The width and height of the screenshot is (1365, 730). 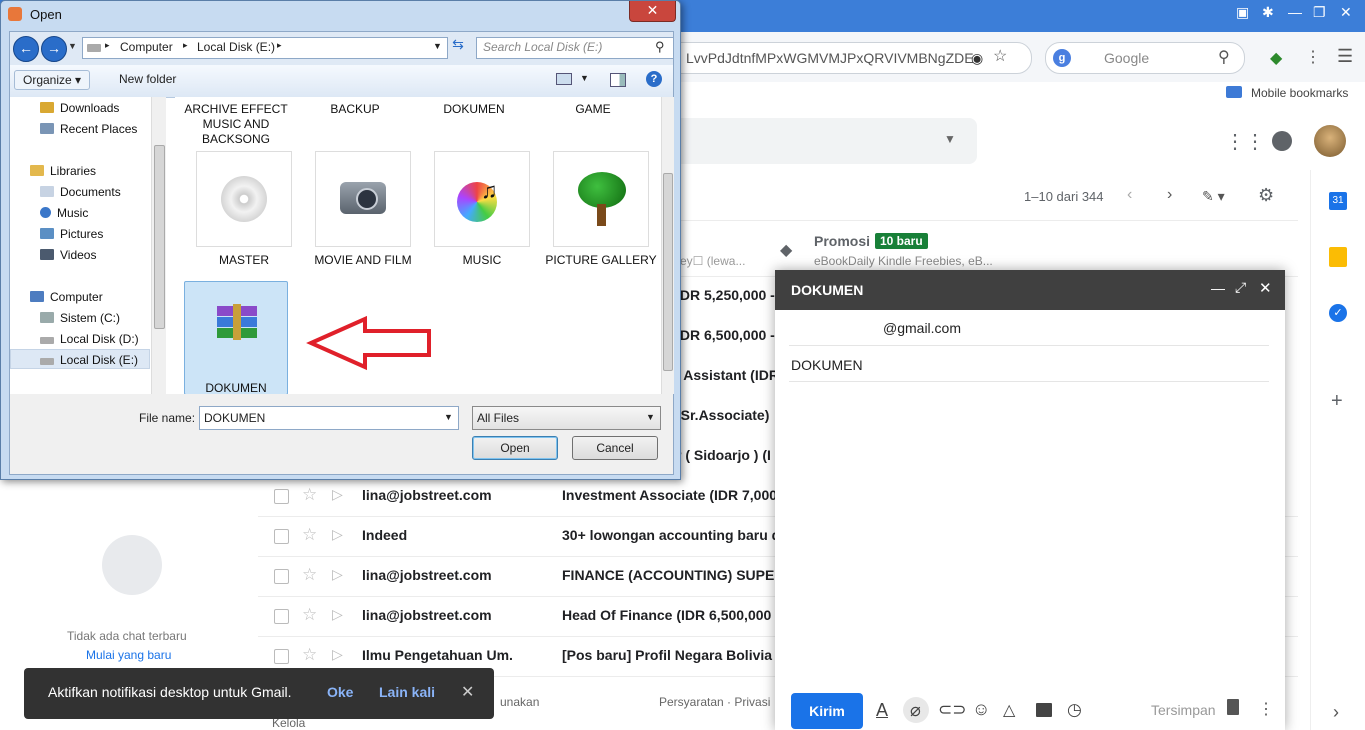 I want to click on nav-item-drive-d: Local Disk (D:), so click(x=89, y=339).